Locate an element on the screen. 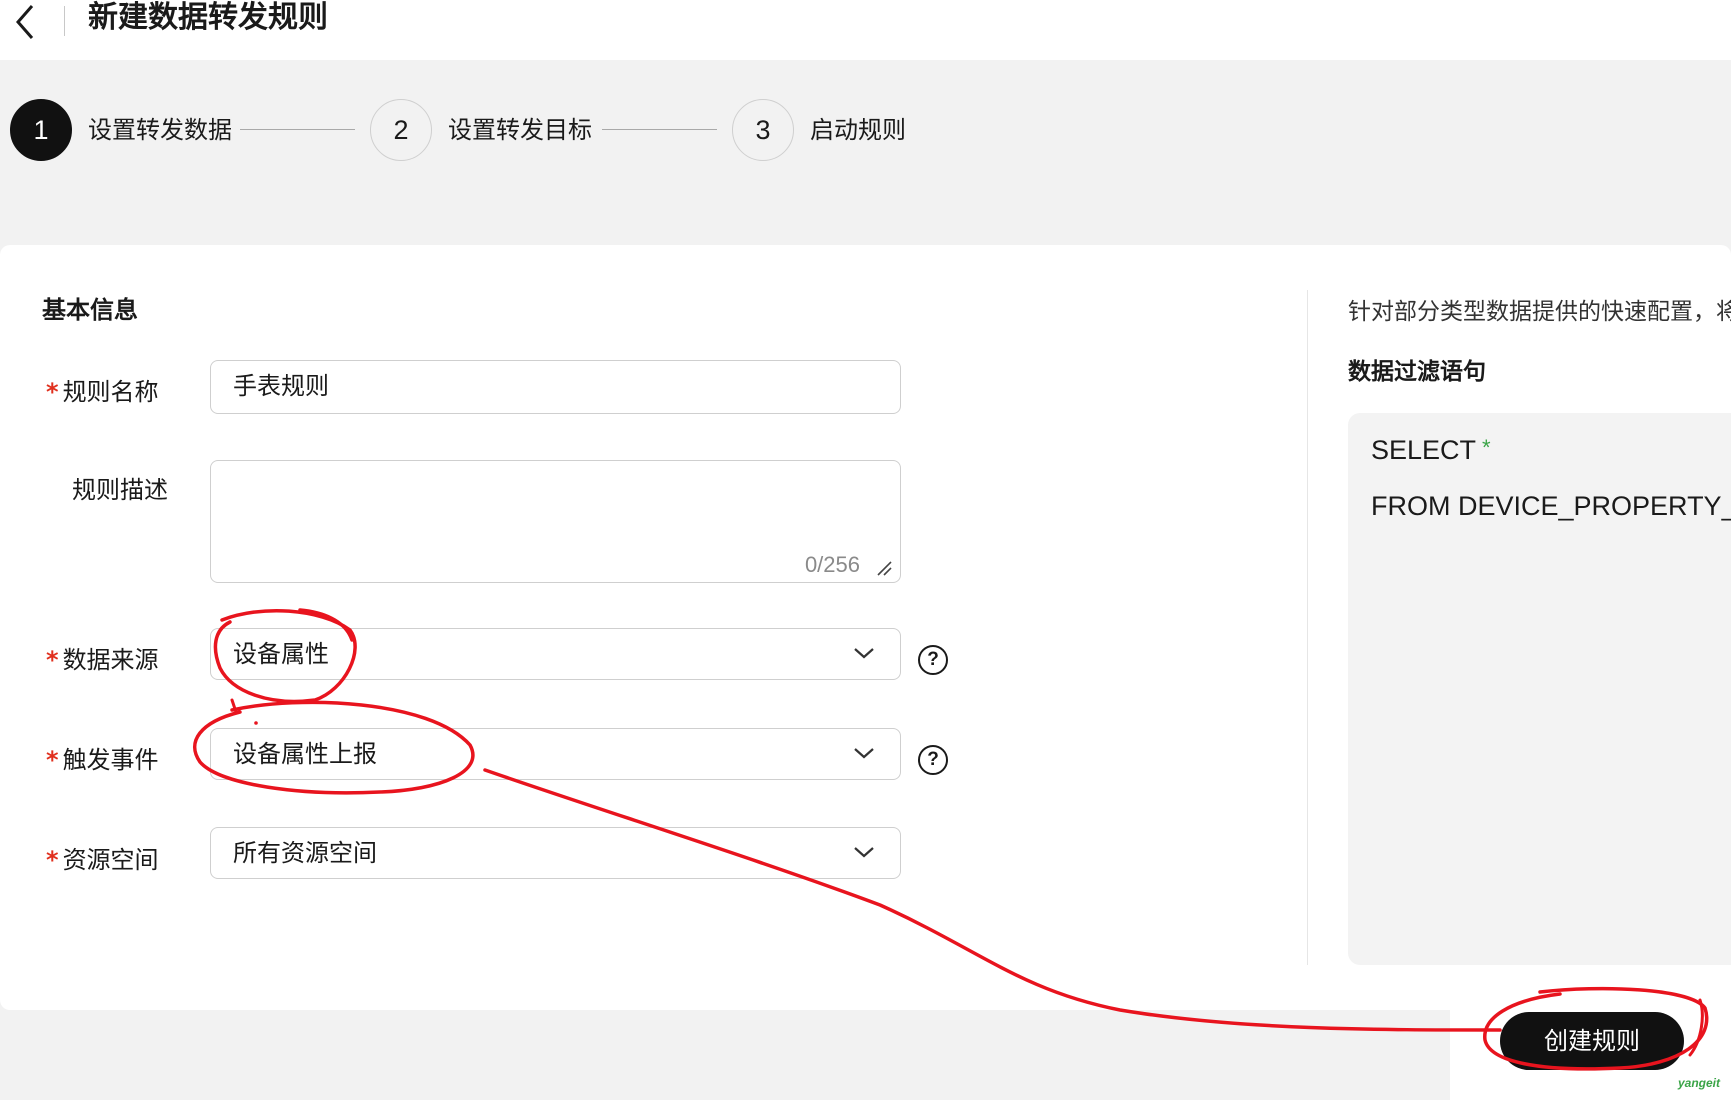  data-source-value: 设备属性 is located at coordinates (281, 654).